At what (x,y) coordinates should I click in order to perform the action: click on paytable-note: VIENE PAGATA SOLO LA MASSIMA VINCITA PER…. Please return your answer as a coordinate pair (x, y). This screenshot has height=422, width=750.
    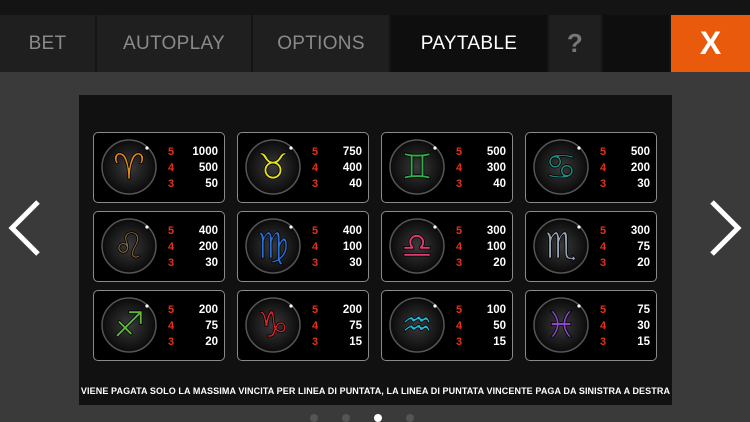
    Looking at the image, I should click on (375, 391).